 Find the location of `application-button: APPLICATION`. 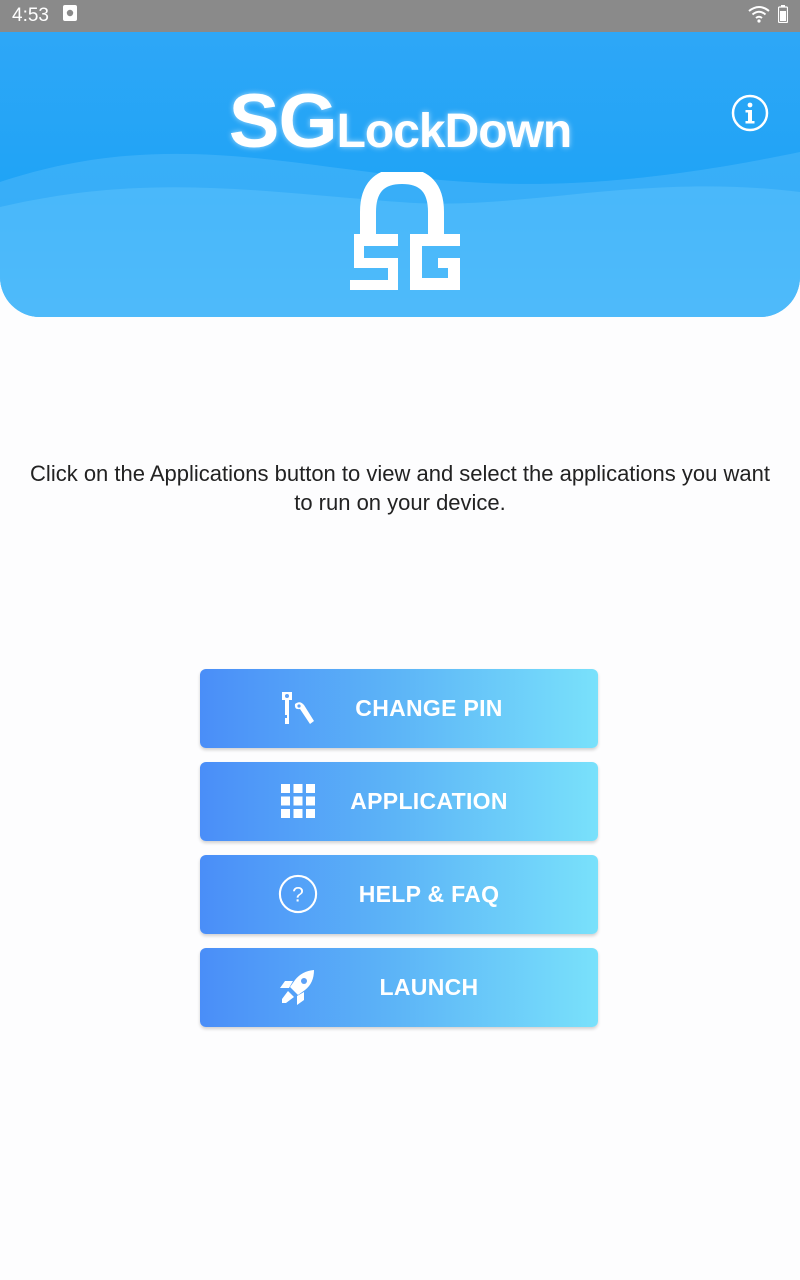

application-button: APPLICATION is located at coordinates (399, 801).